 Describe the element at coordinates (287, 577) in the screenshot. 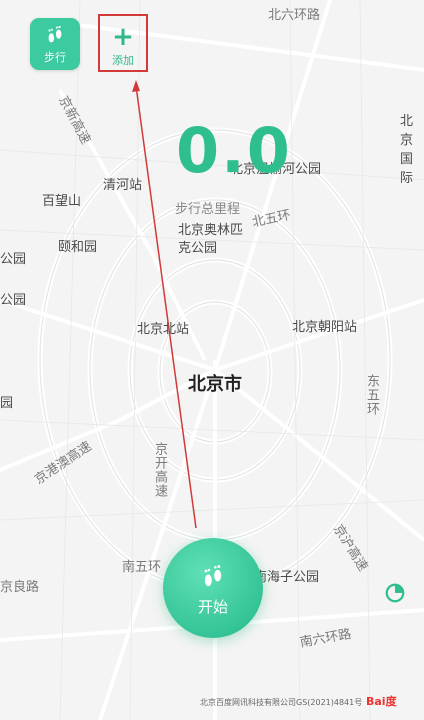

I see `map-label: 南海子公园` at that location.